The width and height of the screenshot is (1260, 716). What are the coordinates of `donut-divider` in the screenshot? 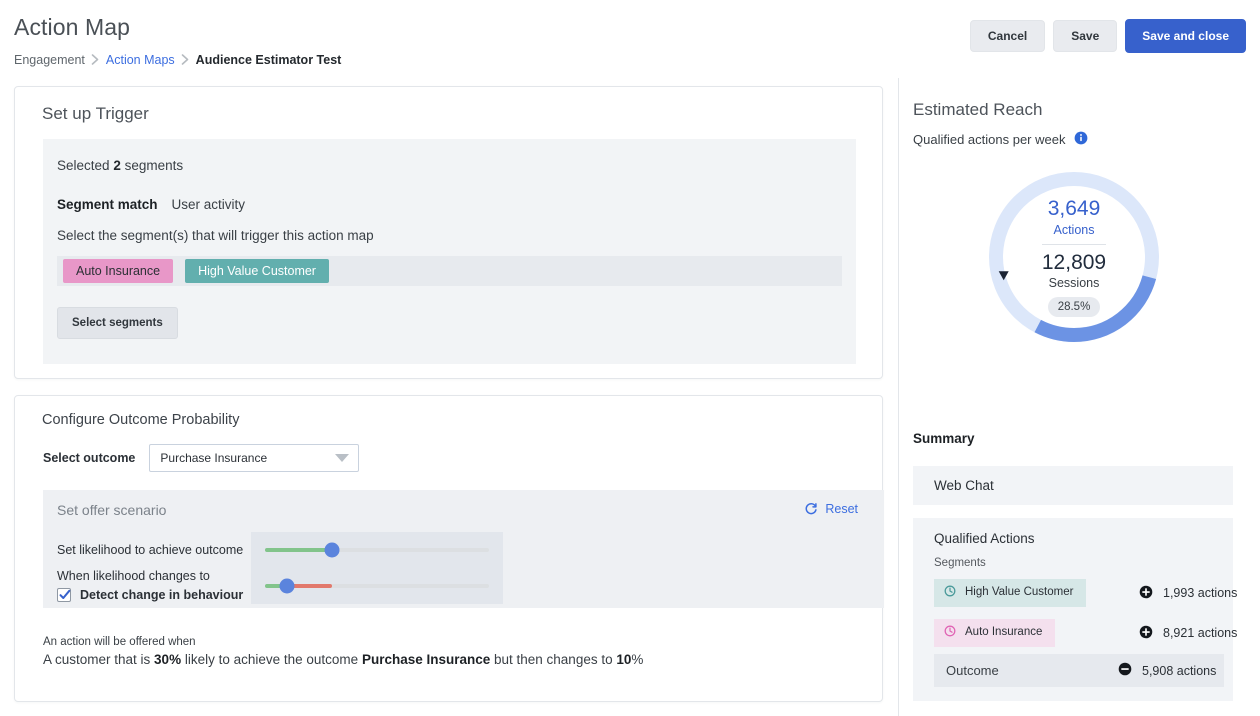 It's located at (1074, 244).